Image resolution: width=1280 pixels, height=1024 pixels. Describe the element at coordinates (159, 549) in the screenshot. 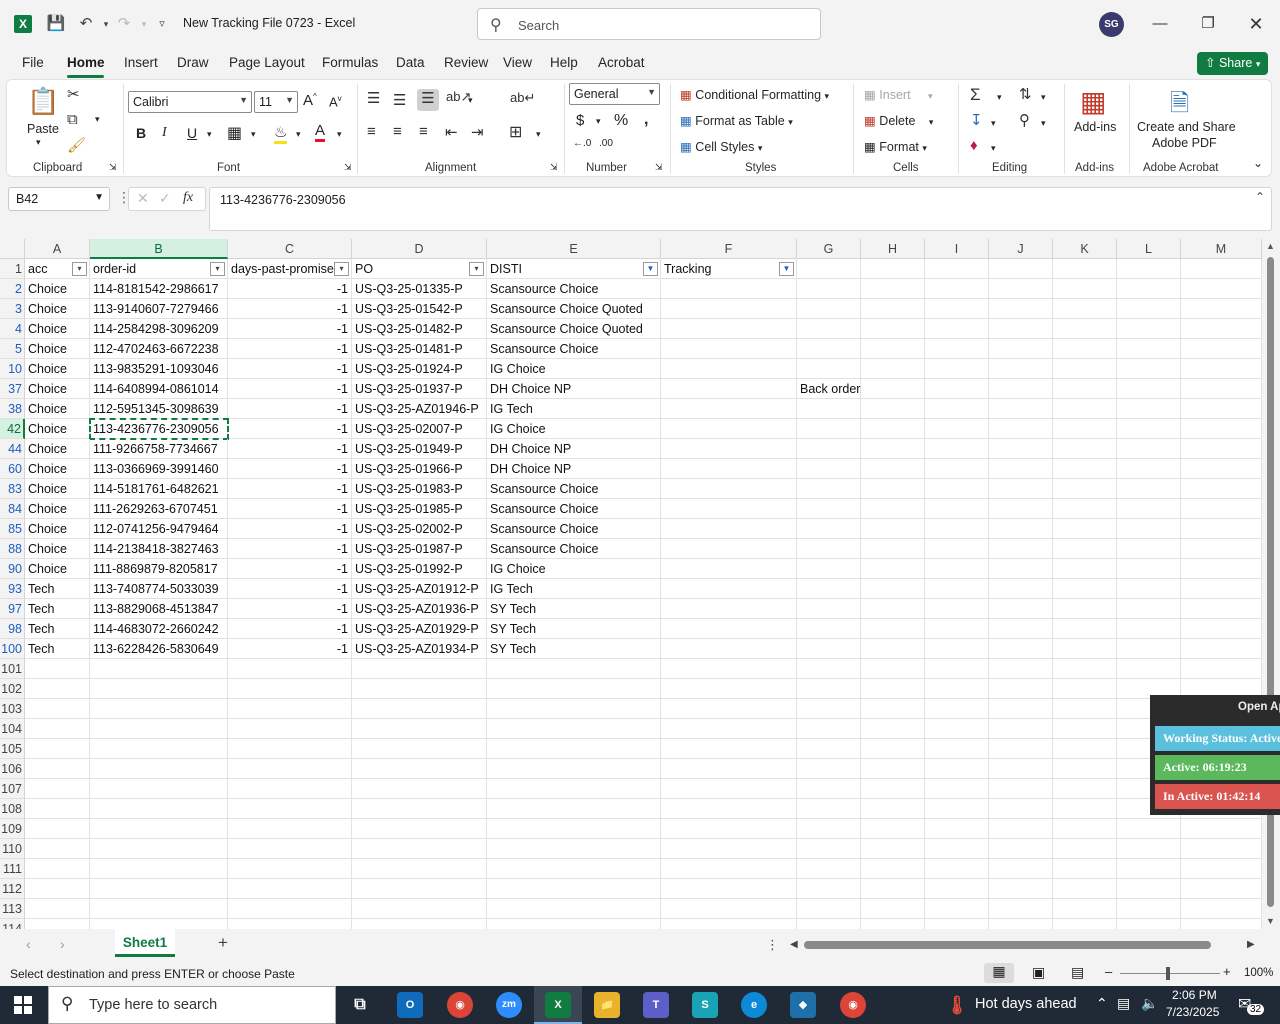

I see `table-cell: 114-2138418-3827463` at that location.